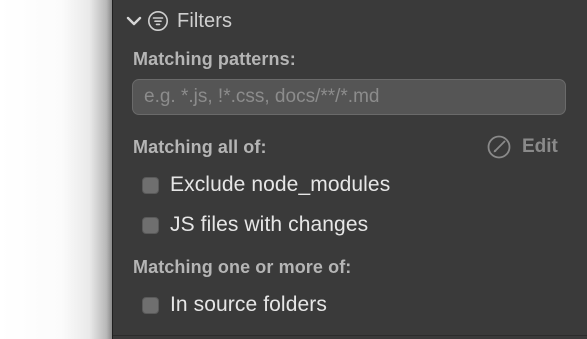 The width and height of the screenshot is (587, 339). I want to click on filter-icon, so click(158, 21).